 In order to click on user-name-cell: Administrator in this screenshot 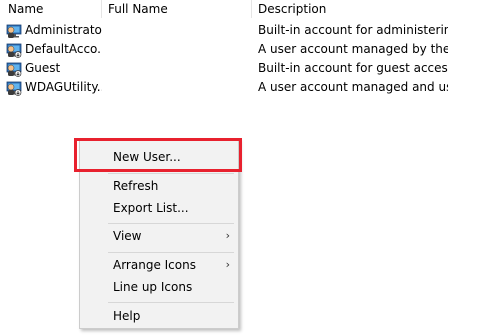, I will do `click(54, 30)`.